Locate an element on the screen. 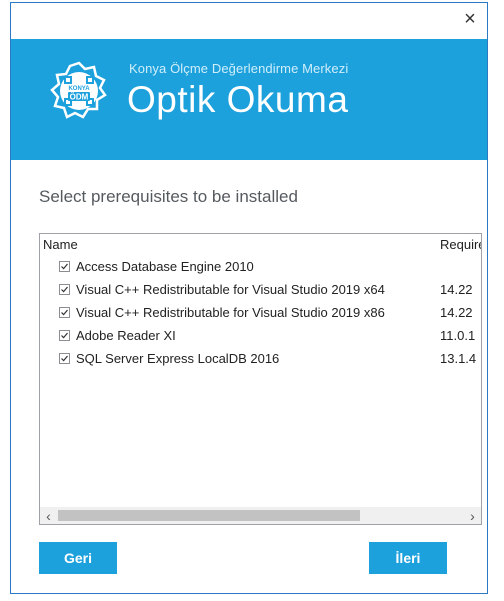 The height and width of the screenshot is (601, 504). item-name: Adobe Reader XI is located at coordinates (126, 335).